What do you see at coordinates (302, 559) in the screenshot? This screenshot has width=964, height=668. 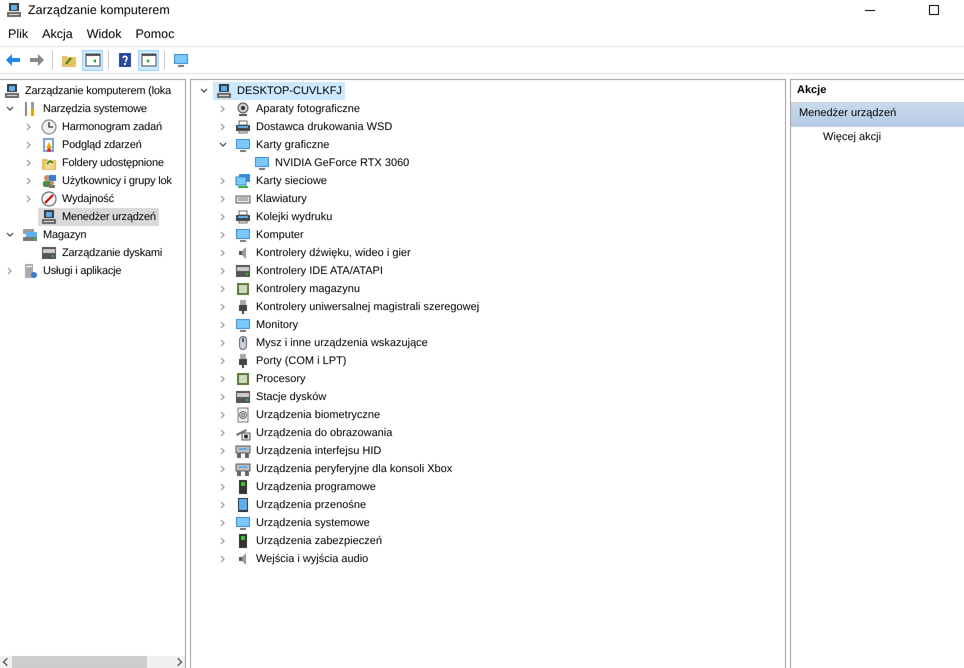 I see `tree-item: Wejścia i wyjścia audio` at bounding box center [302, 559].